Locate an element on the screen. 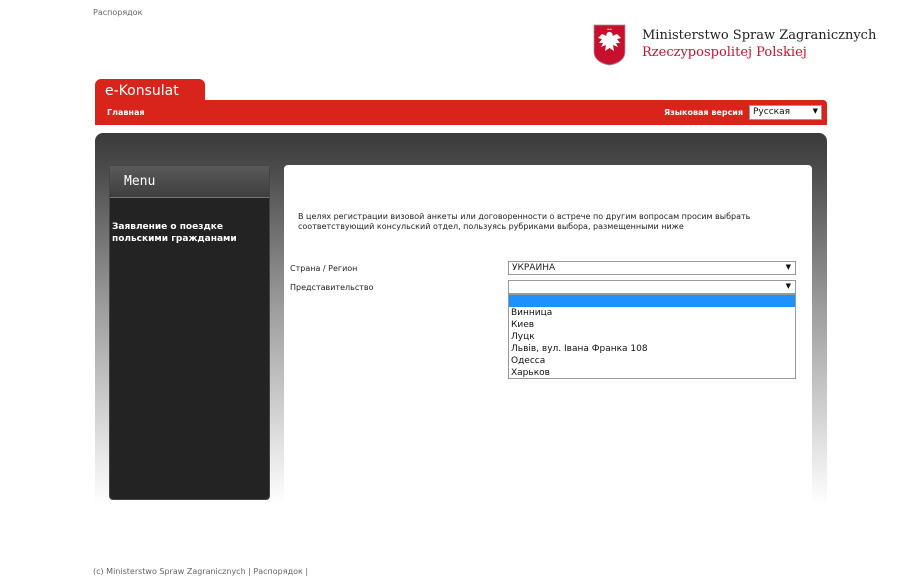 The width and height of the screenshot is (920, 579). dropdown-option: Луцк is located at coordinates (652, 337).